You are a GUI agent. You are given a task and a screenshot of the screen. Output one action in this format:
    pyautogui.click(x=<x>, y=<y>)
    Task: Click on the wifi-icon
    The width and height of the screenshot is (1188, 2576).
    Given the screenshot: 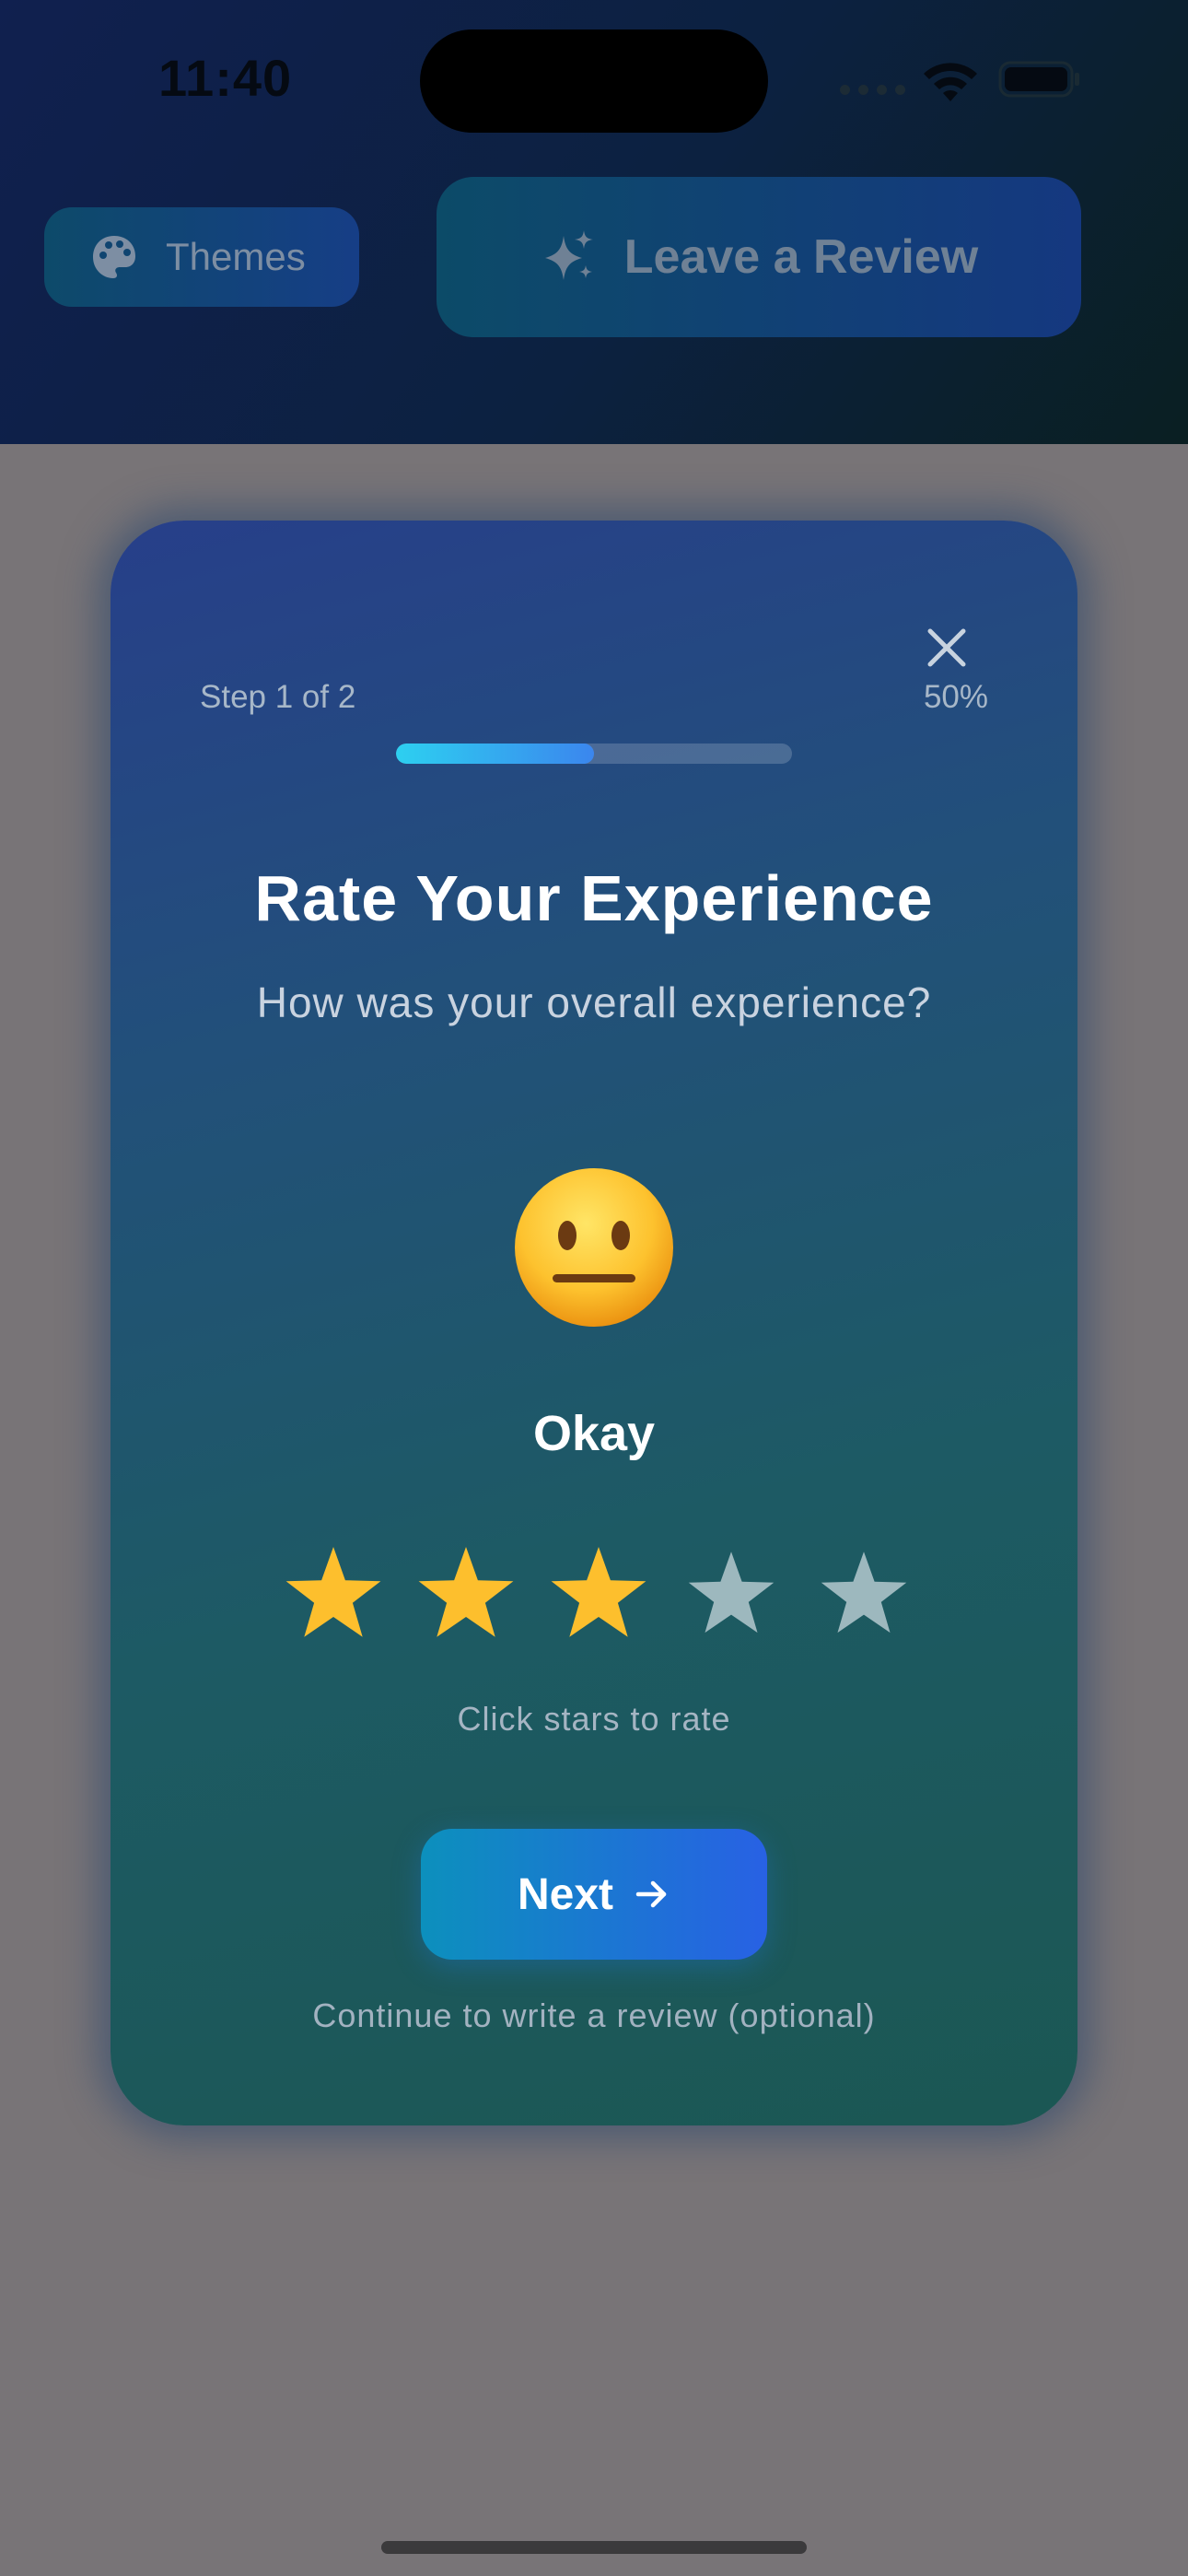 What is the action you would take?
    pyautogui.click(x=951, y=82)
    